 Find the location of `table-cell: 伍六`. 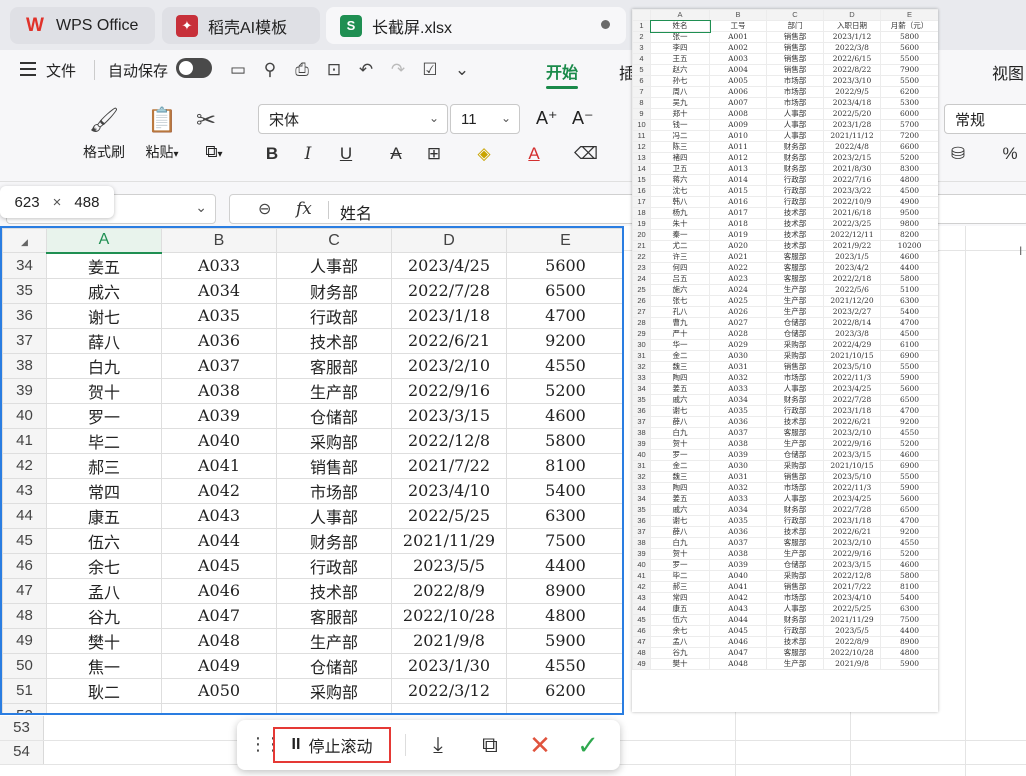

table-cell: 伍六 is located at coordinates (104, 540).